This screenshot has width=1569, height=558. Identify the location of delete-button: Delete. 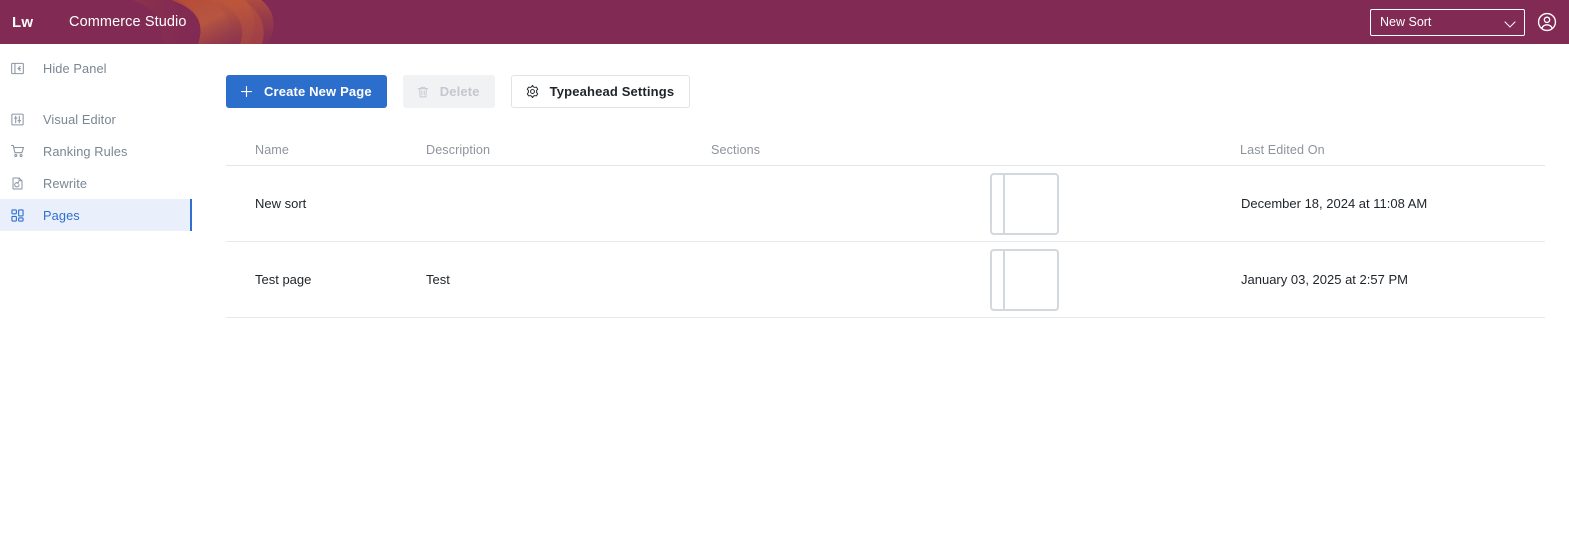
(448, 91).